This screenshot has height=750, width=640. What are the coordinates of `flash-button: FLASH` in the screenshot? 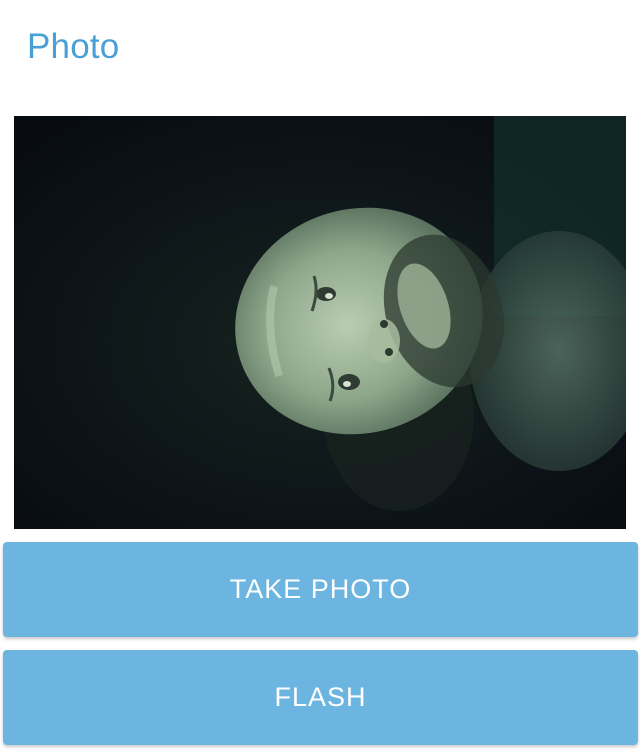 It's located at (320, 697).